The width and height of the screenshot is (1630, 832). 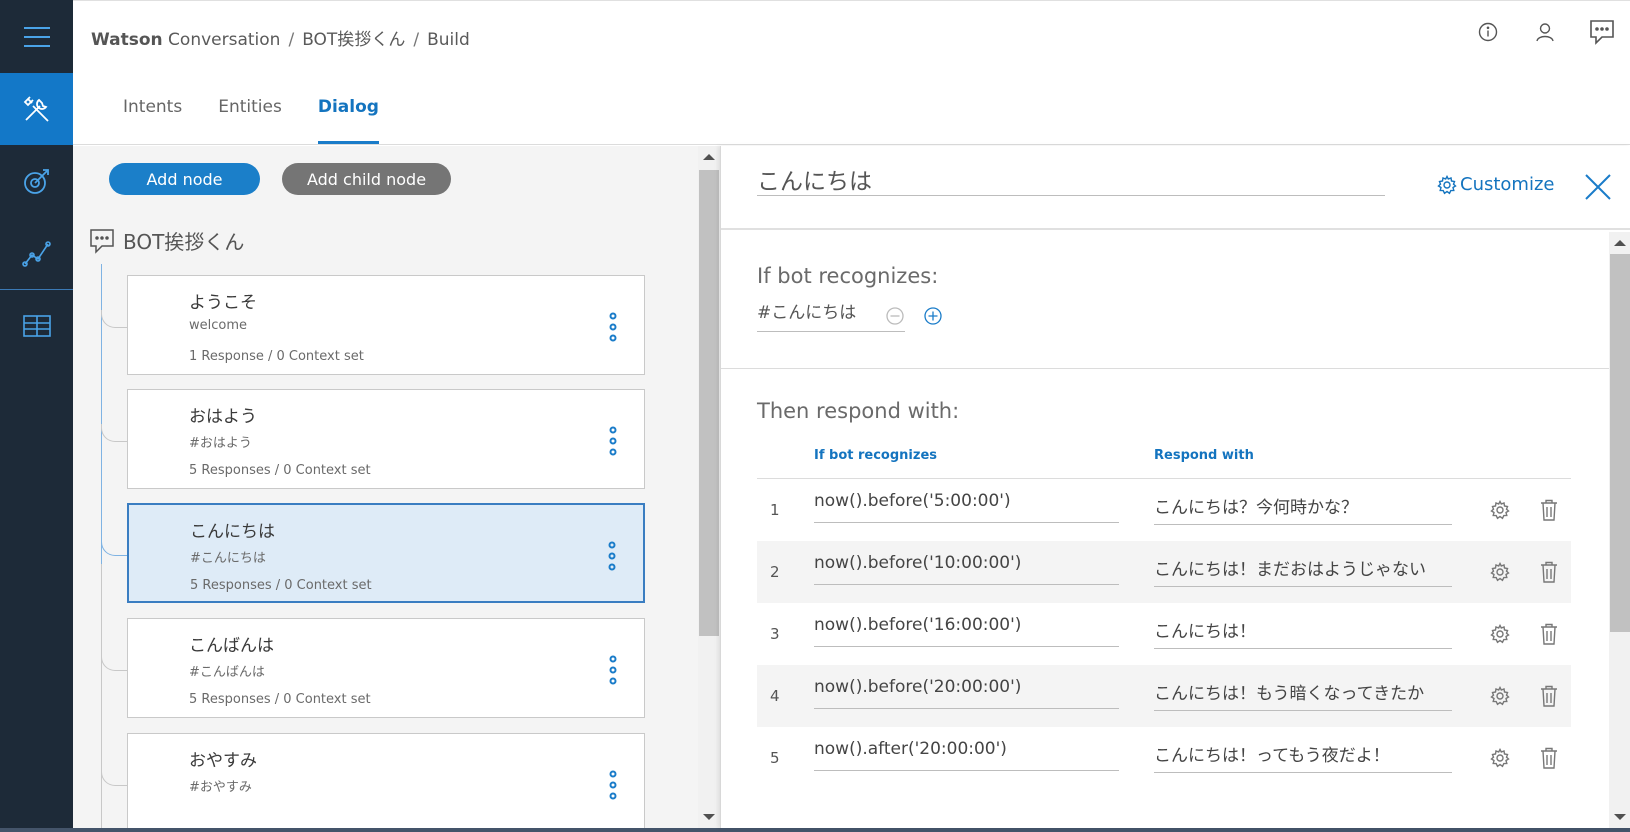 I want to click on tree-scrollbar, so click(x=709, y=487).